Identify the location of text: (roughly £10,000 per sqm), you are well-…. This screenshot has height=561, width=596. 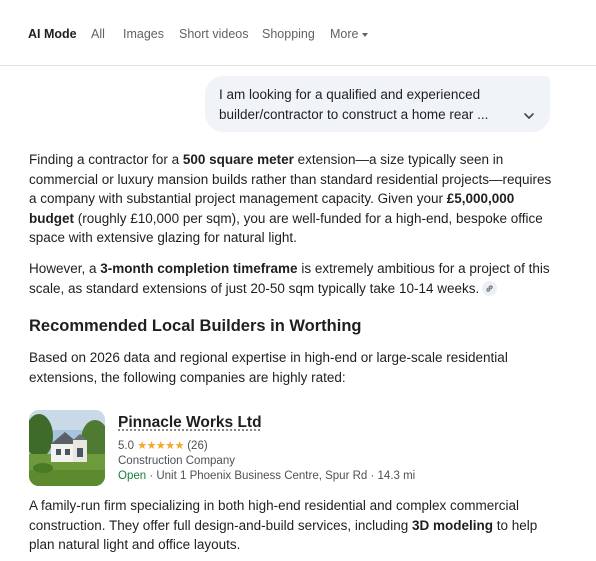
(286, 228).